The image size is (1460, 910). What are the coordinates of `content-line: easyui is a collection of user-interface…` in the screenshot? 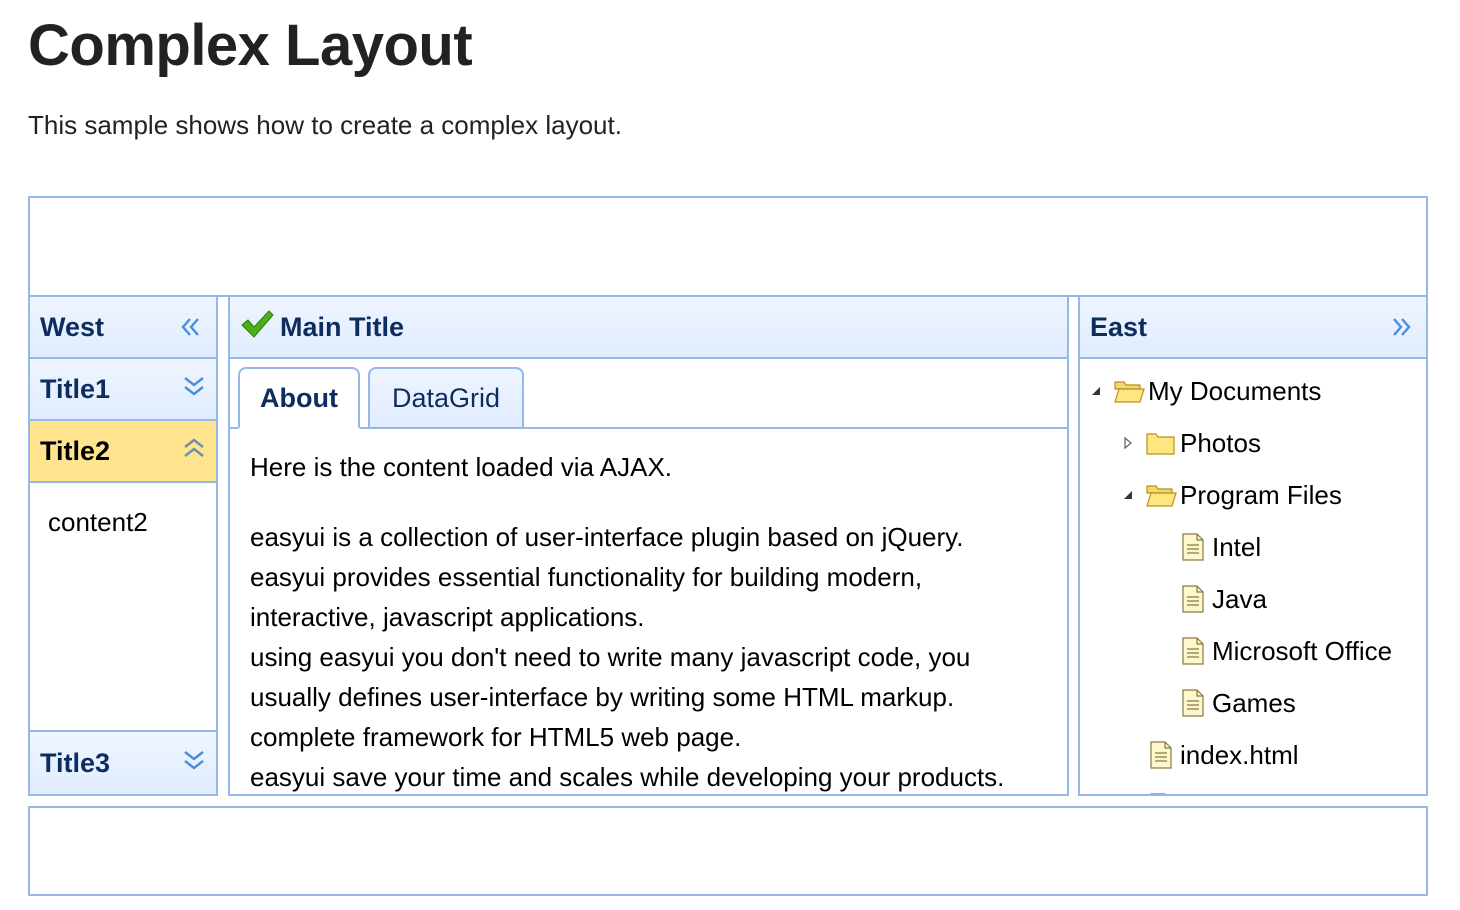 It's located at (607, 537).